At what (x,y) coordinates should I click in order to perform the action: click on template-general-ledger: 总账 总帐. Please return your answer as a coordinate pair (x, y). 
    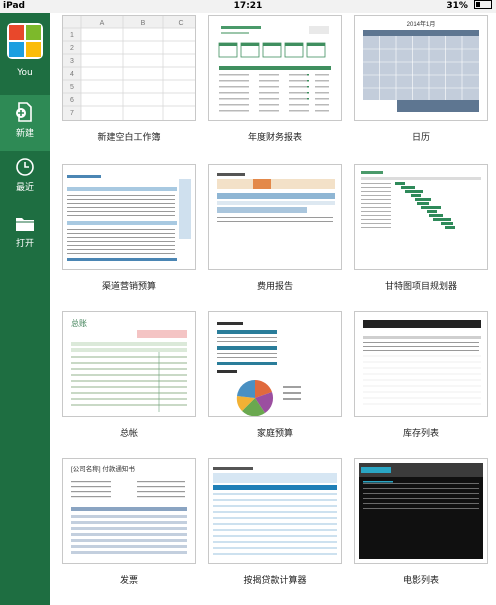
    Looking at the image, I should click on (129, 375).